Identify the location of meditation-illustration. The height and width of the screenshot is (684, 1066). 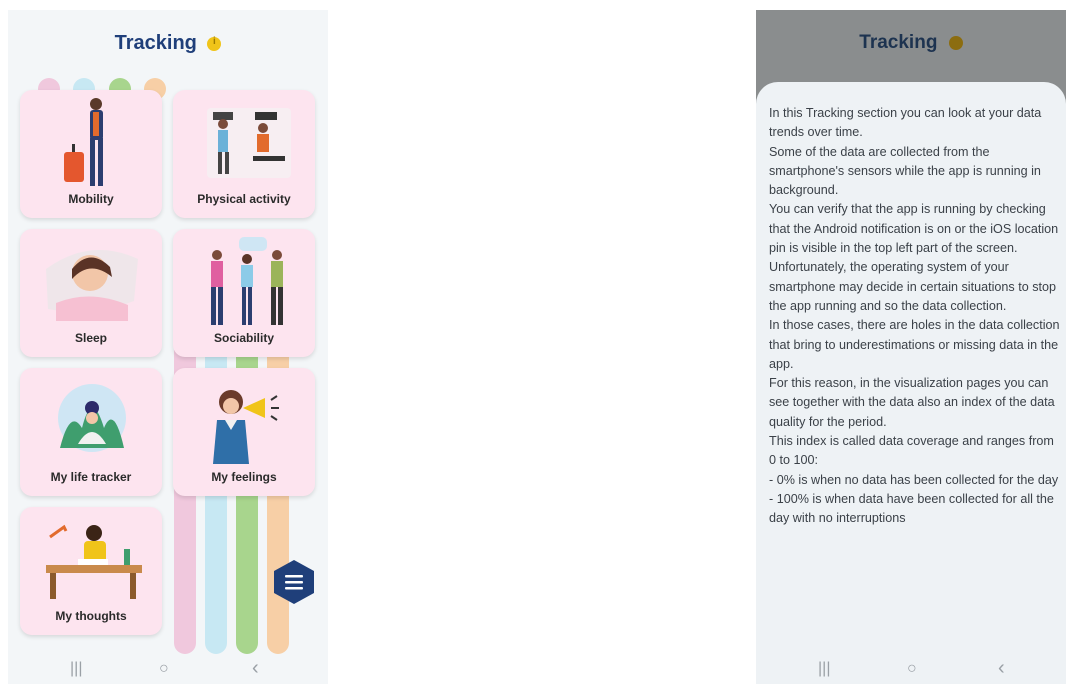
(92, 418).